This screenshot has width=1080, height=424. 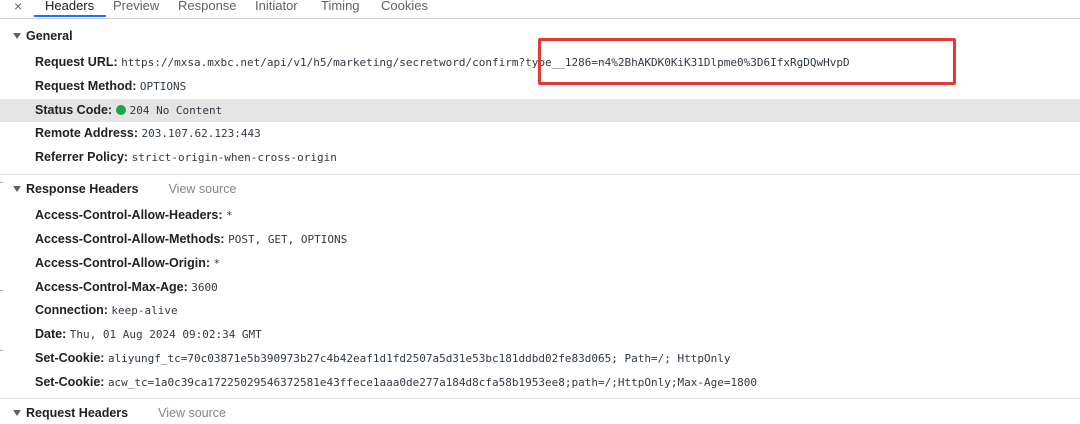 I want to click on request-headers-section-header: Request Headers View source, so click(x=540, y=413).